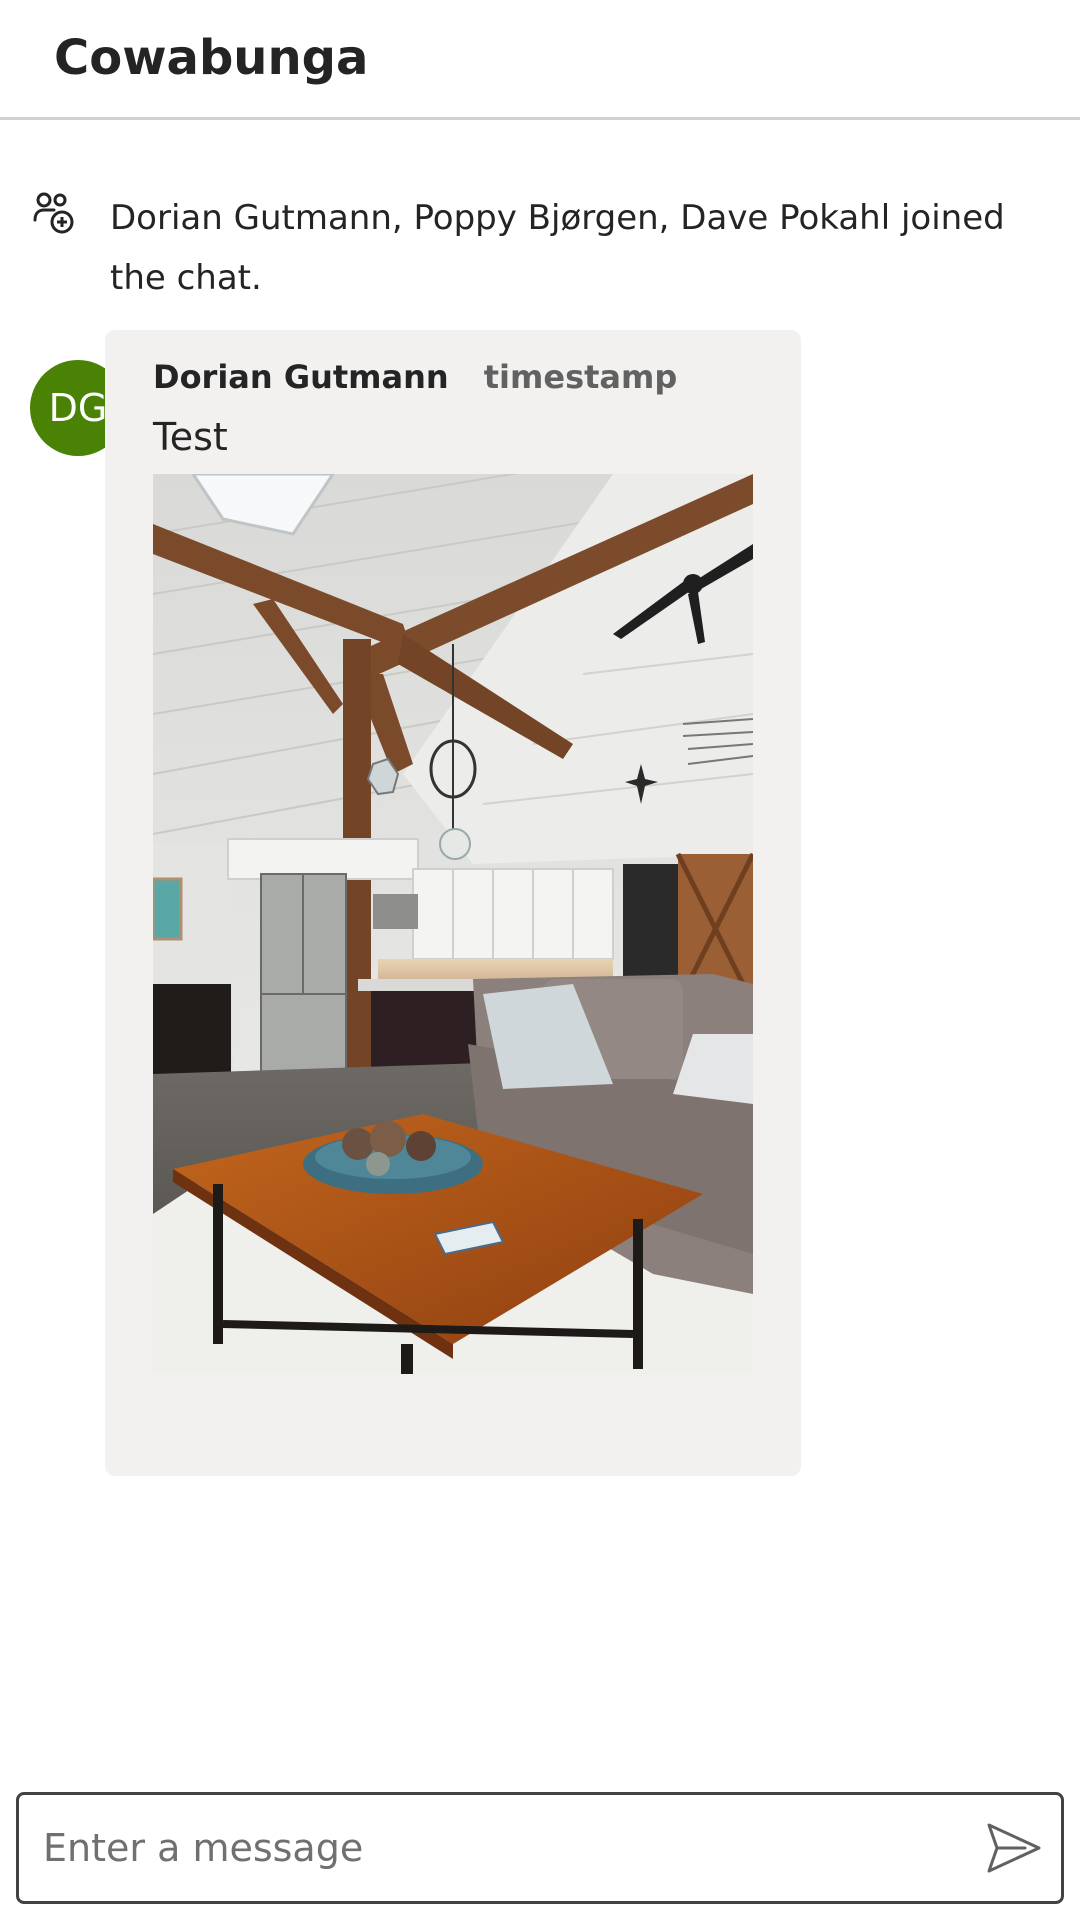 This screenshot has width=1080, height=1920. What do you see at coordinates (1014, 1848) in the screenshot?
I see `send-icon` at bounding box center [1014, 1848].